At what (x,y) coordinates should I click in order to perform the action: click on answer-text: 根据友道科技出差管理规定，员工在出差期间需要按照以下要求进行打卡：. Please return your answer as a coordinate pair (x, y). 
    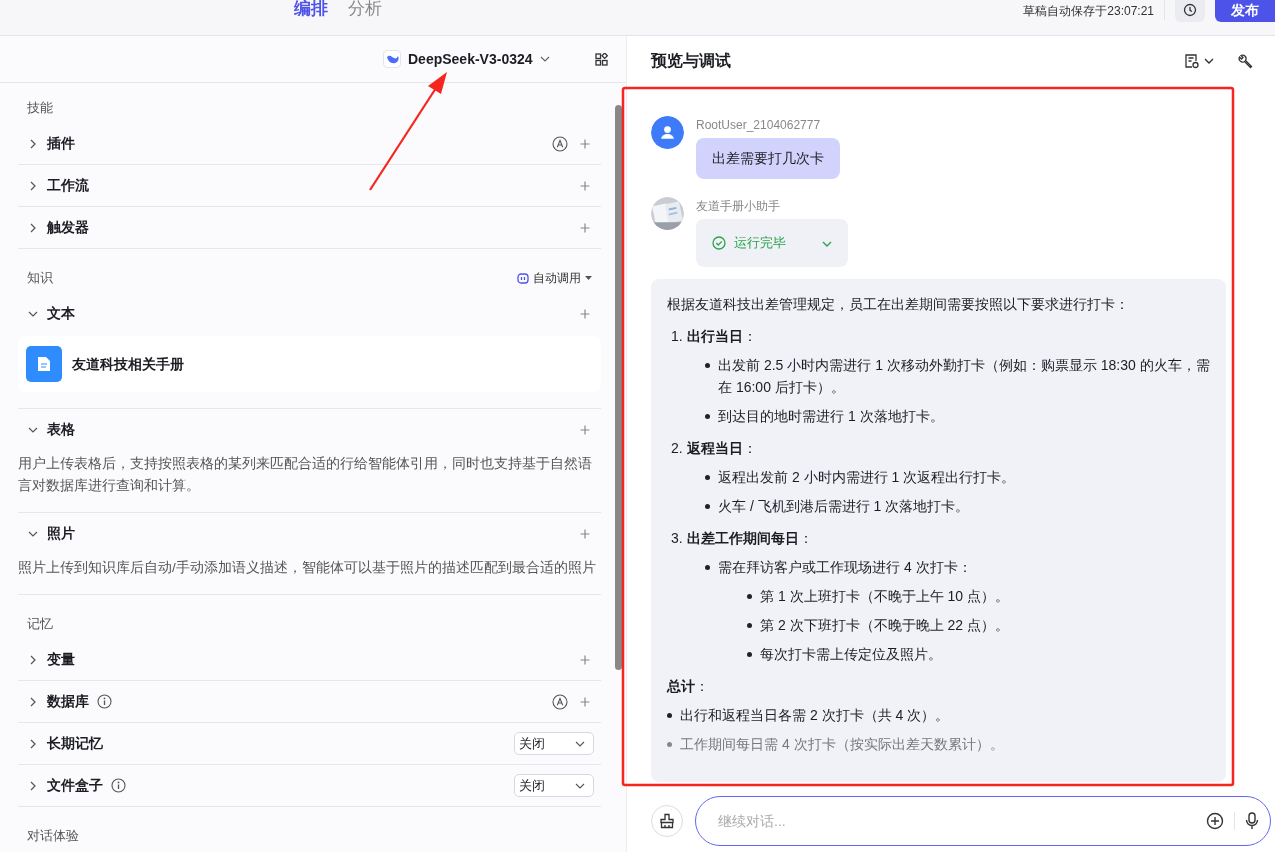
    Looking at the image, I should click on (898, 304).